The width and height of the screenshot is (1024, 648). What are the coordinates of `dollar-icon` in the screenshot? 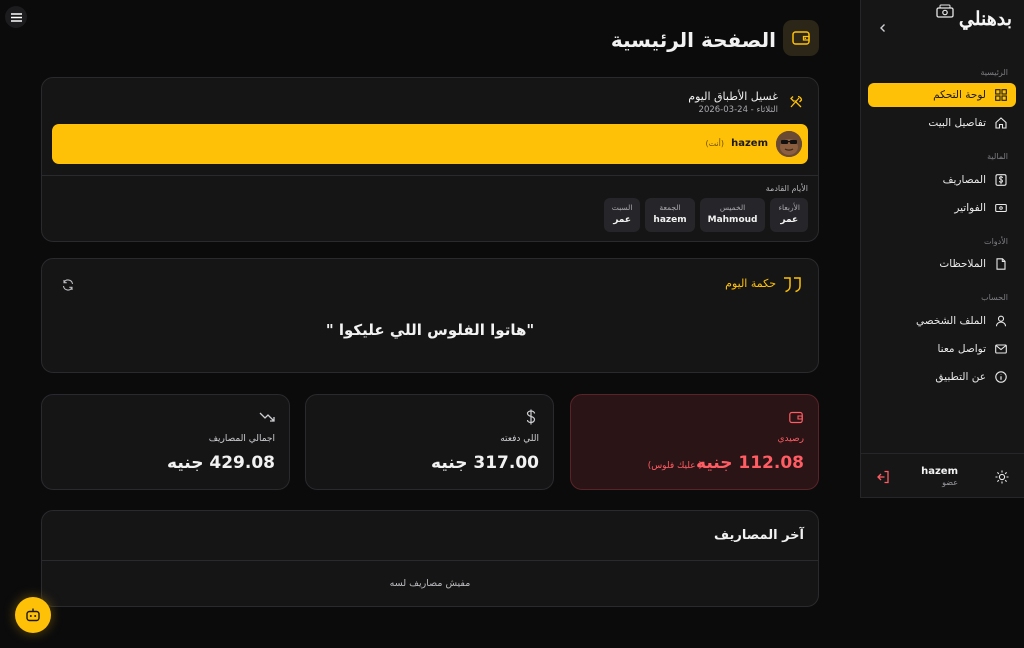 It's located at (1001, 180).